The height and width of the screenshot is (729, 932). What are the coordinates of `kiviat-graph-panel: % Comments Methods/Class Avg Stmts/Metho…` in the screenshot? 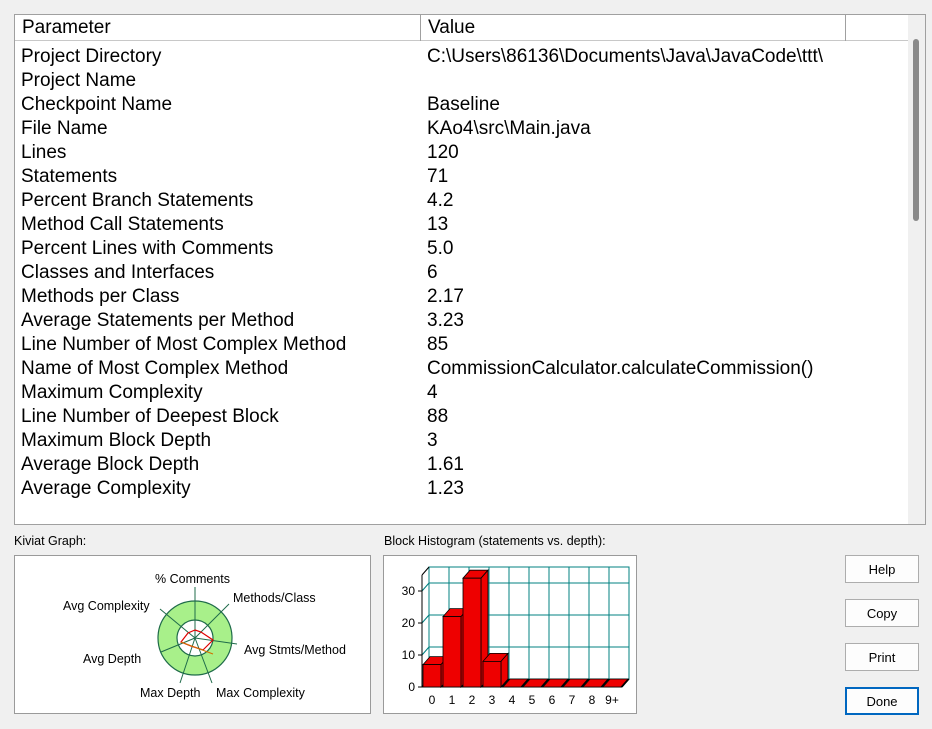 It's located at (192, 634).